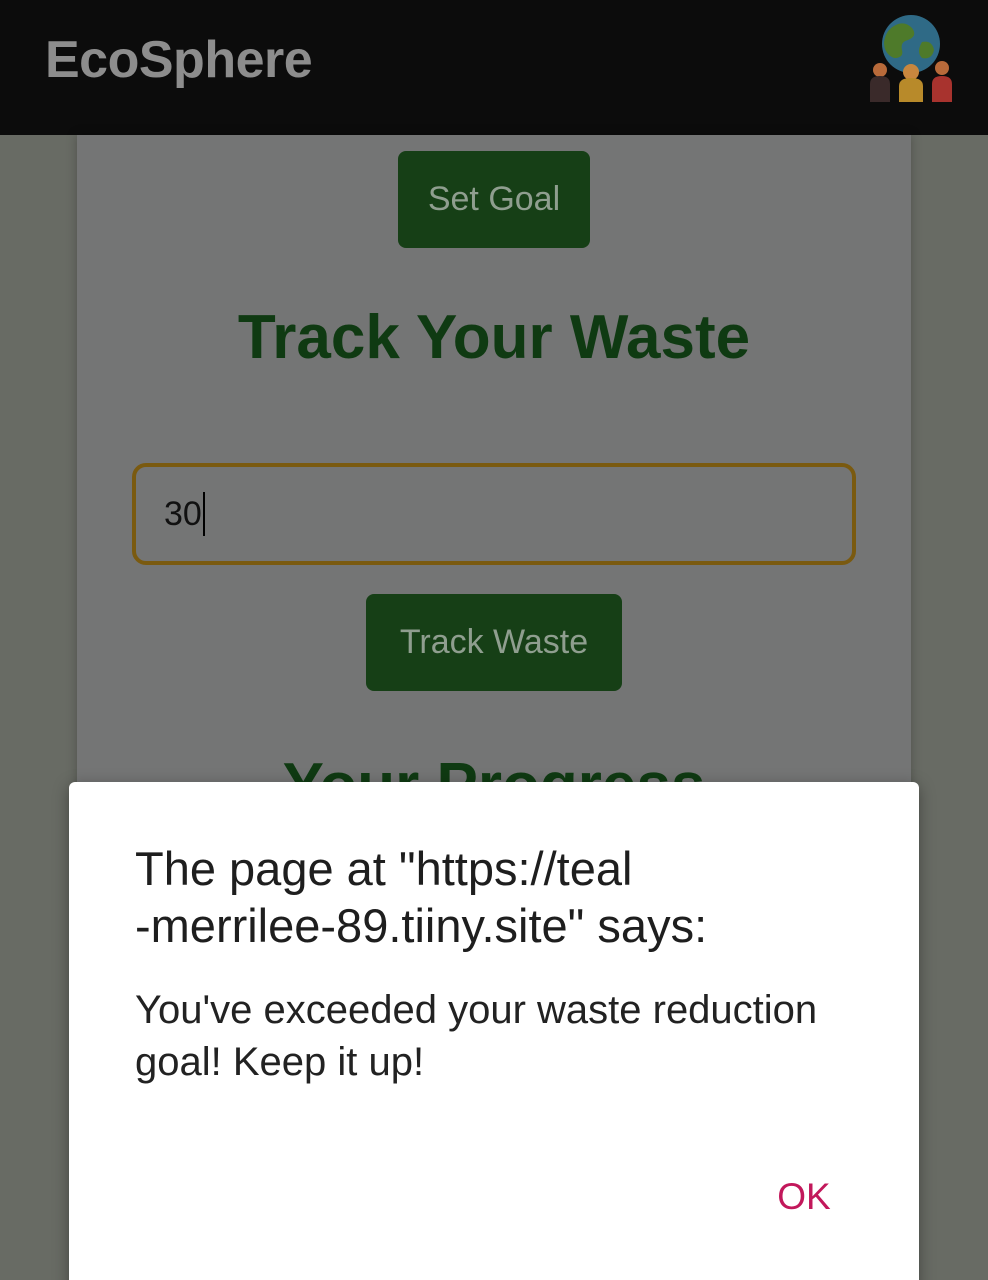 The image size is (988, 1280). What do you see at coordinates (494, 514) in the screenshot?
I see `waste-amount-input: 30` at bounding box center [494, 514].